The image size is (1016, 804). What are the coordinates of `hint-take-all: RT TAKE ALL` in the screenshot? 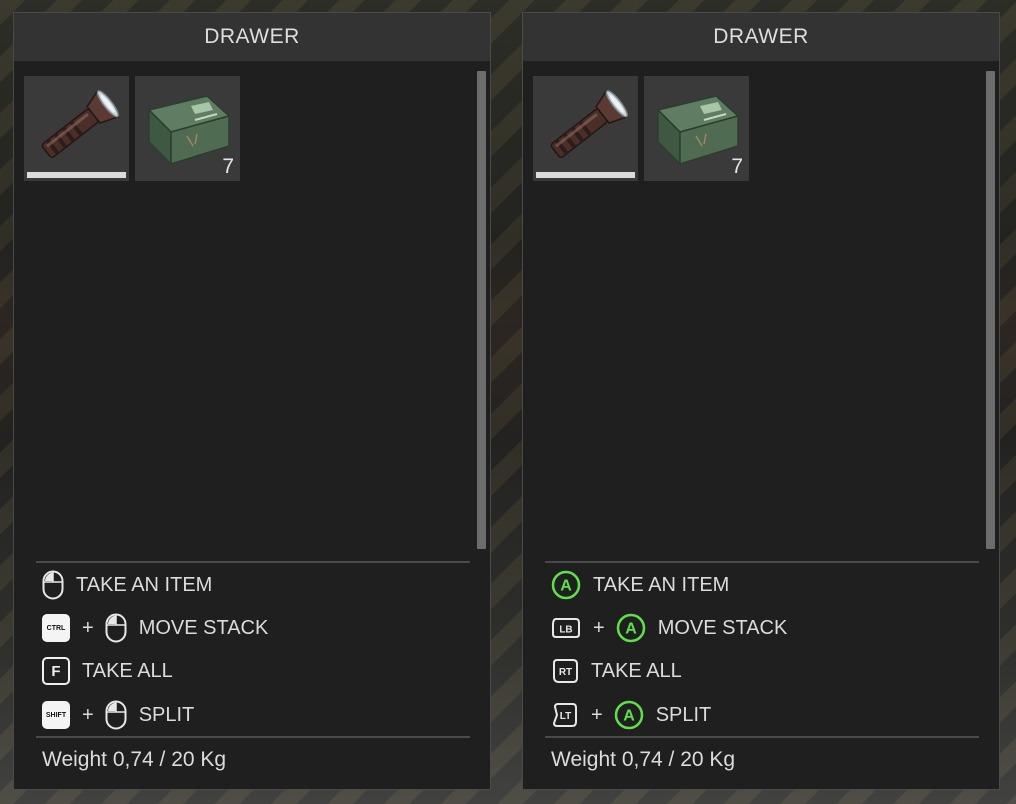 It's located at (616, 671).